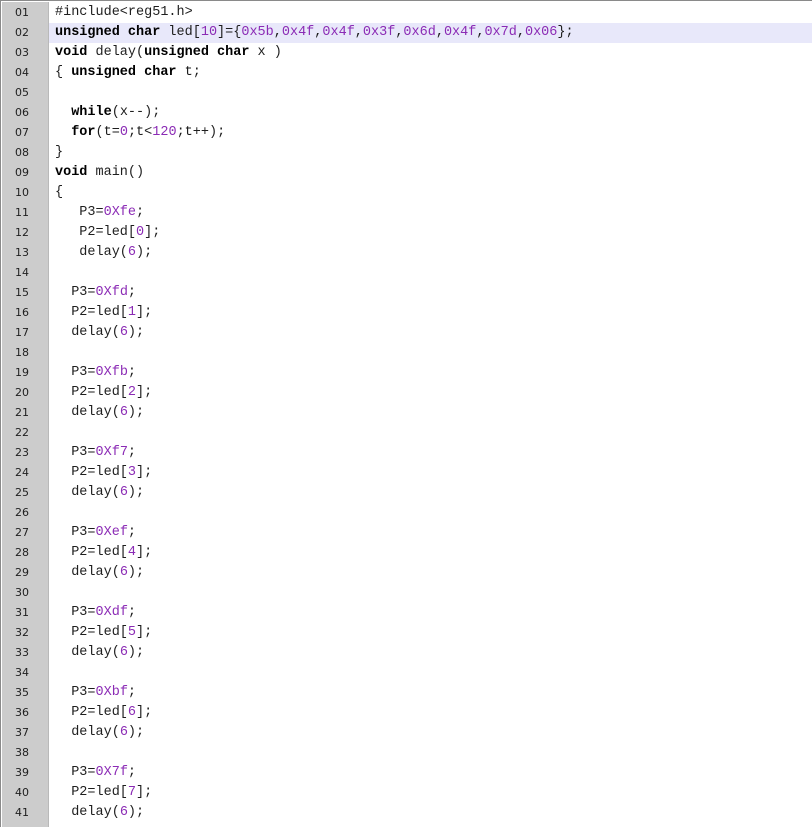 The height and width of the screenshot is (827, 812). I want to click on keyword-token: unsigned char, so click(124, 72).